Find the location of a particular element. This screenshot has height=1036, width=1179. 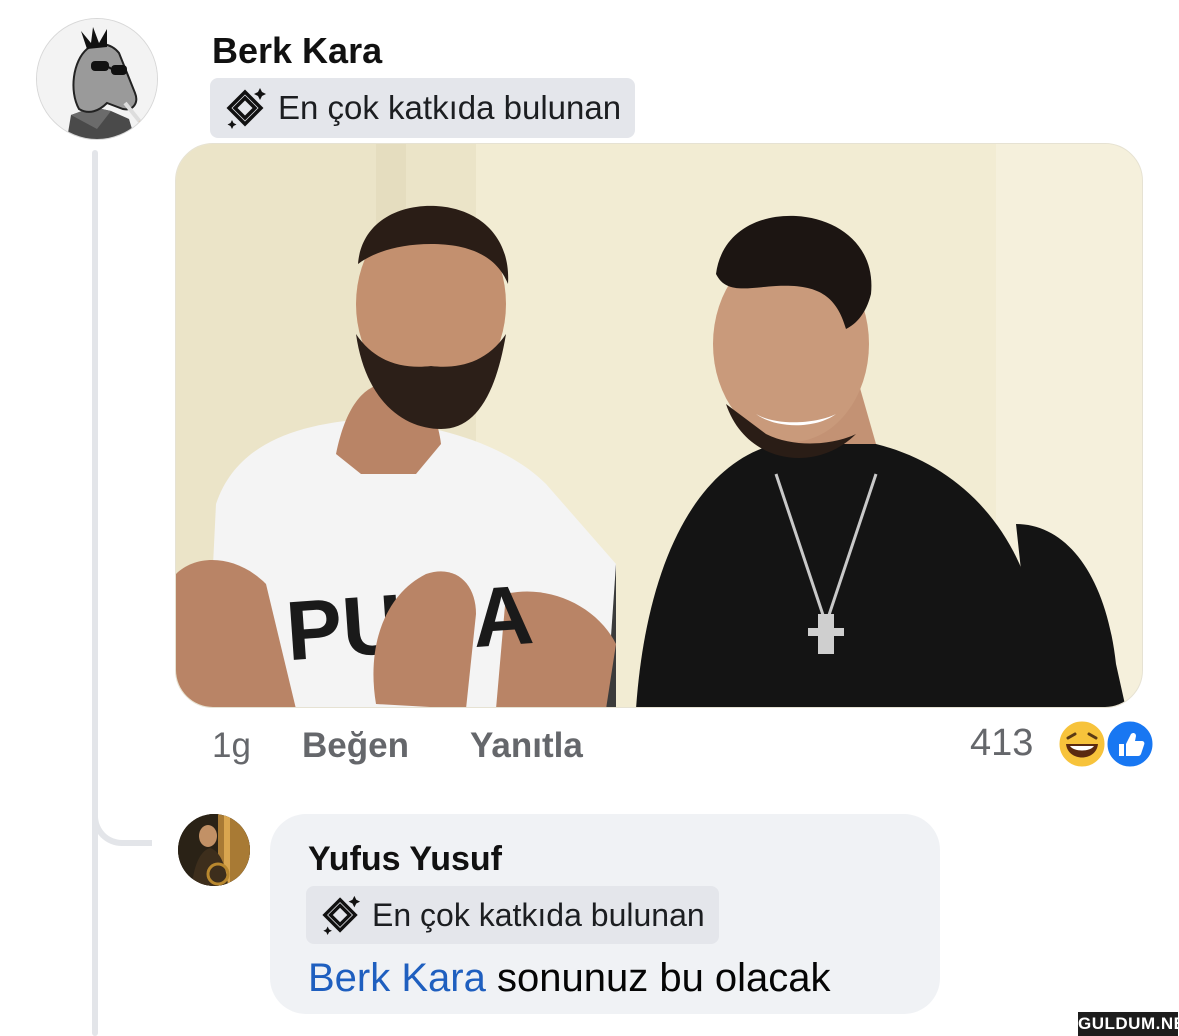

reply-text: Berk Kara sonunuz bu olacak is located at coordinates (569, 978).